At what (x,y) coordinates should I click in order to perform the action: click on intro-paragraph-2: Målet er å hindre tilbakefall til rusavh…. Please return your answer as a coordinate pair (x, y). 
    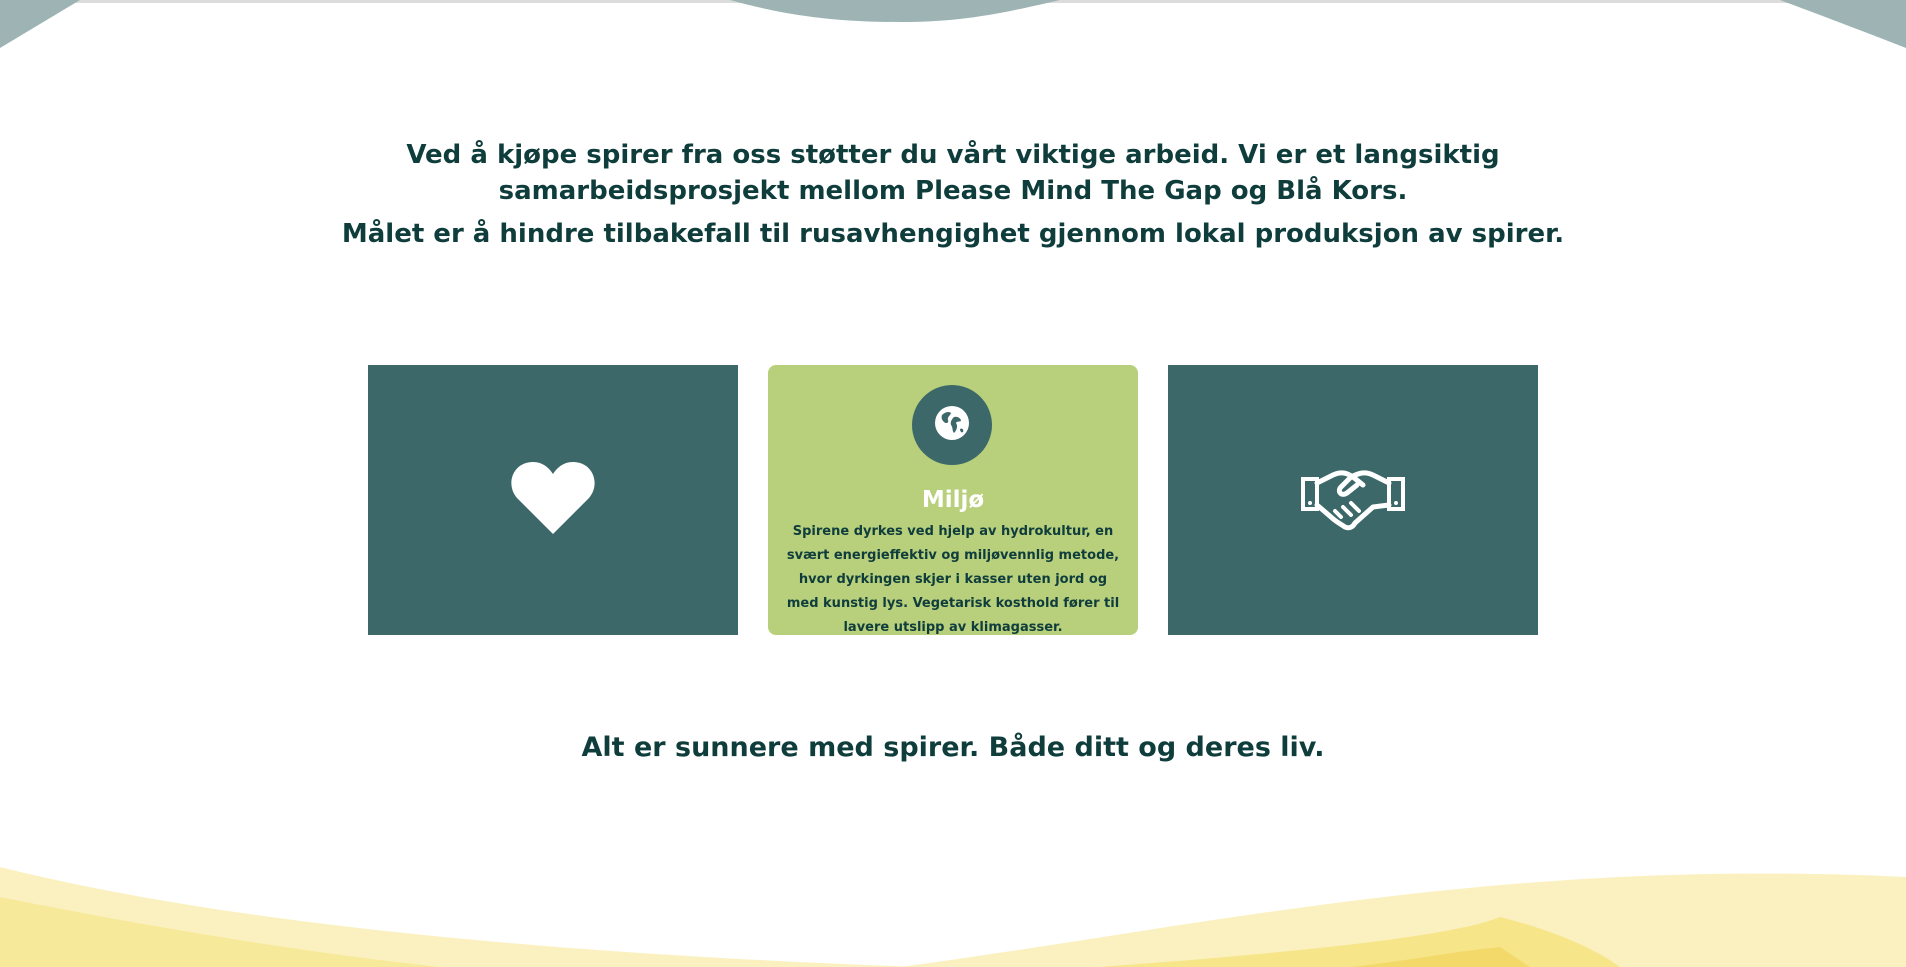
    Looking at the image, I should click on (953, 234).